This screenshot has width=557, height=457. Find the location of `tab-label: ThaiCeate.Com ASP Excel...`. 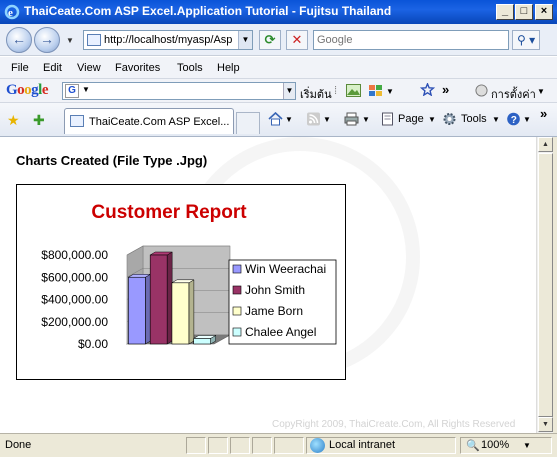

tab-label: ThaiCeate.Com ASP Excel... is located at coordinates (159, 122).